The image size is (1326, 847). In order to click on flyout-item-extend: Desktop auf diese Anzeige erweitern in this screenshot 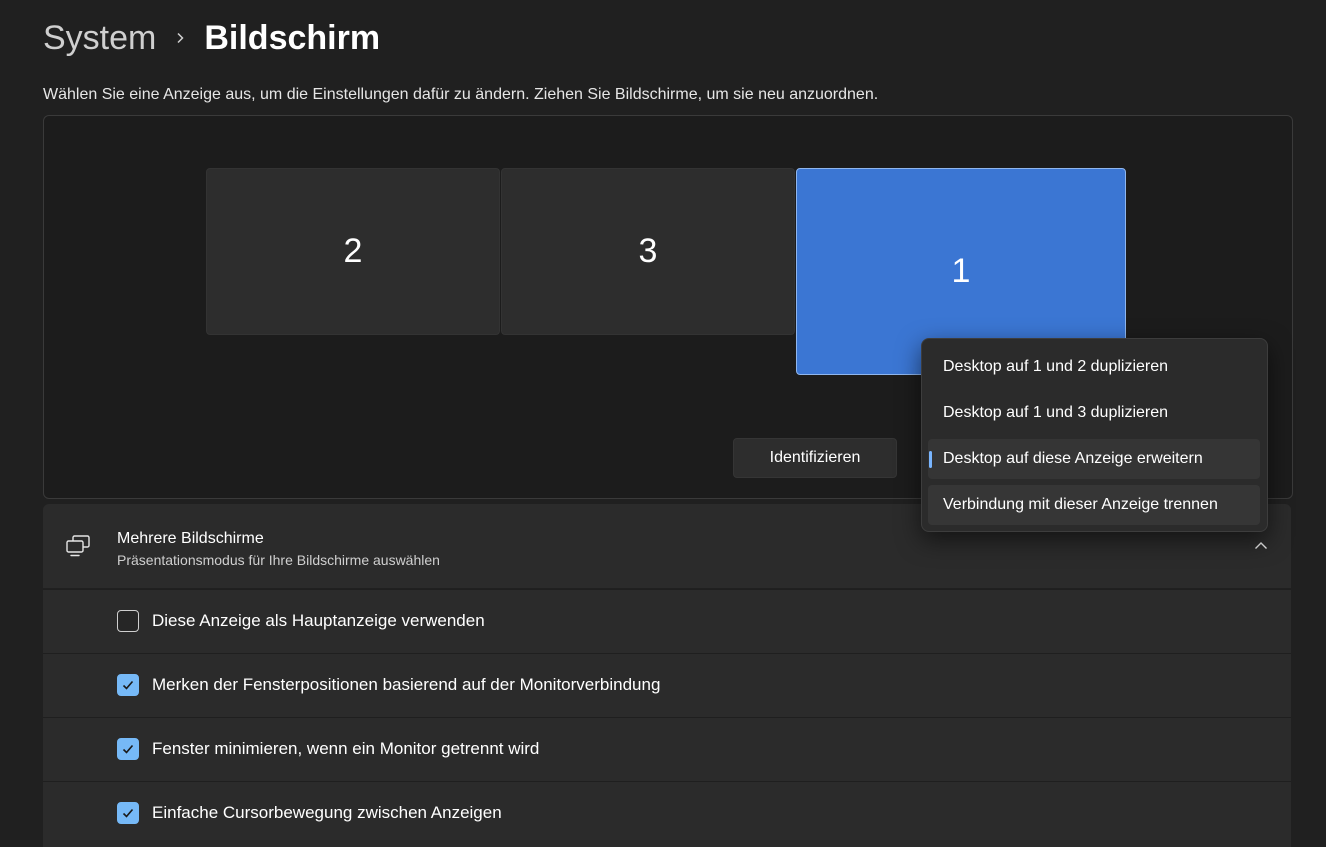, I will do `click(1094, 459)`.